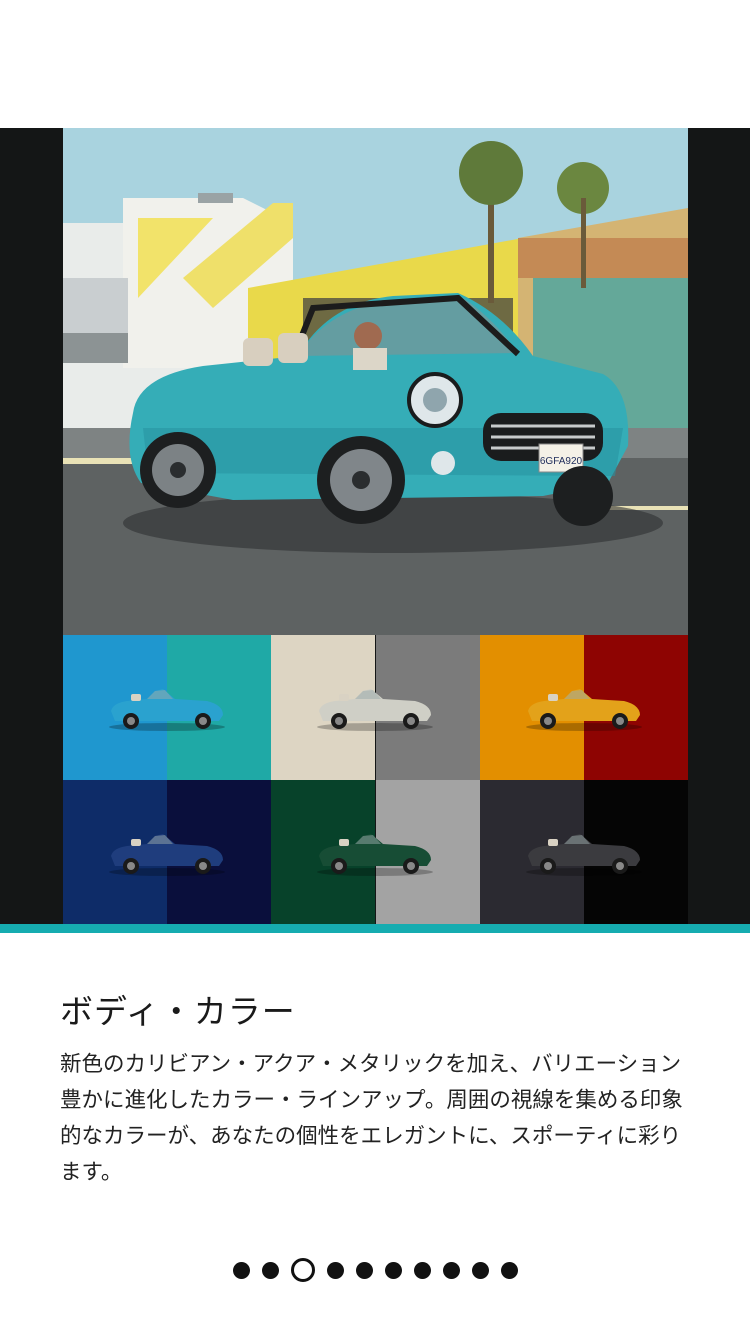 The image size is (750, 1334). I want to click on license-plate-text: 6GFA920, so click(561, 461).